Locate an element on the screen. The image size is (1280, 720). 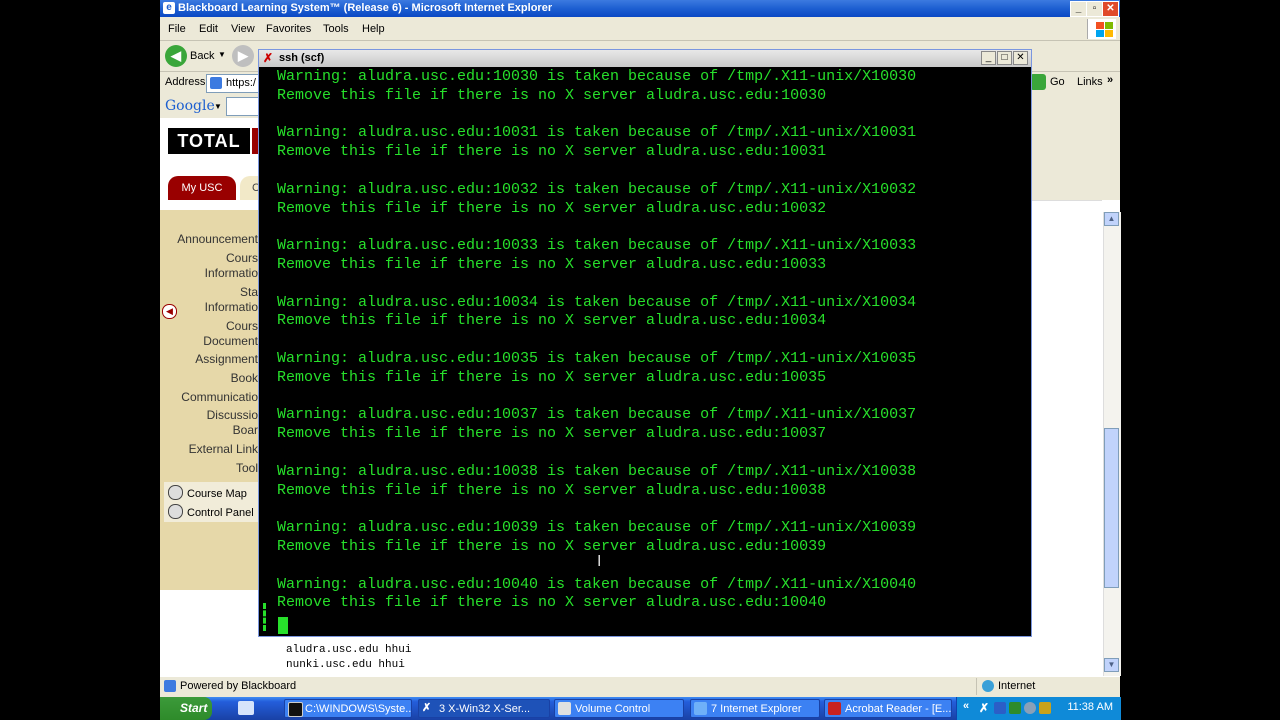
taskbar-volume-control: Volume Control is located at coordinates (619, 708).